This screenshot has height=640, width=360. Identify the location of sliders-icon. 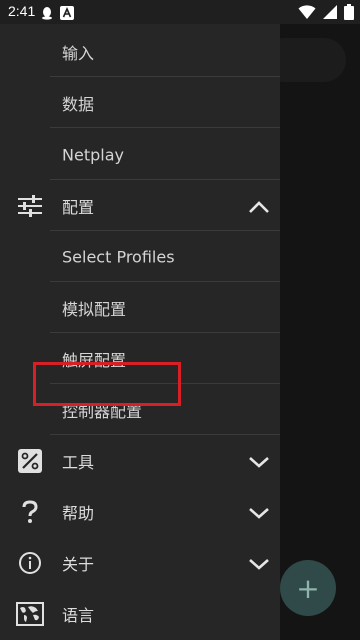
(30, 206).